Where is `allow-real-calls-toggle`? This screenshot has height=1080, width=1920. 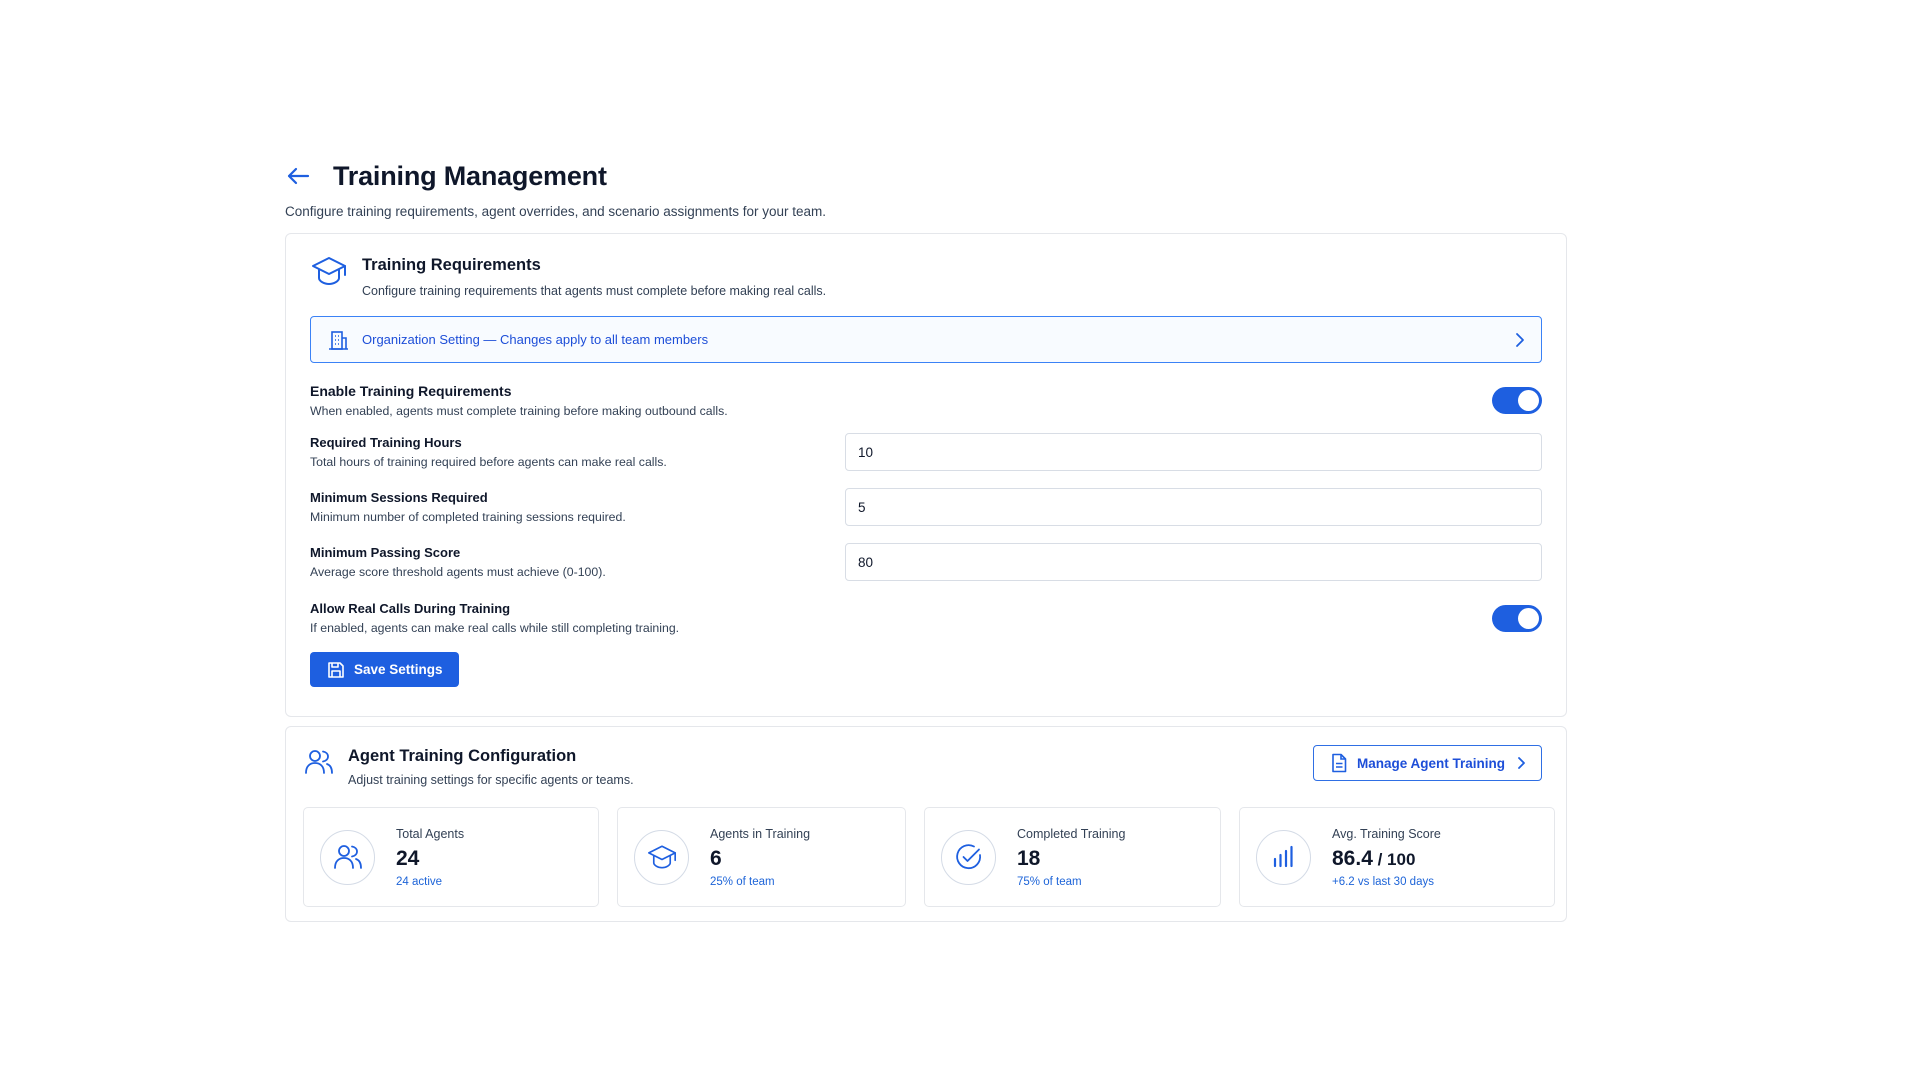 allow-real-calls-toggle is located at coordinates (1517, 618).